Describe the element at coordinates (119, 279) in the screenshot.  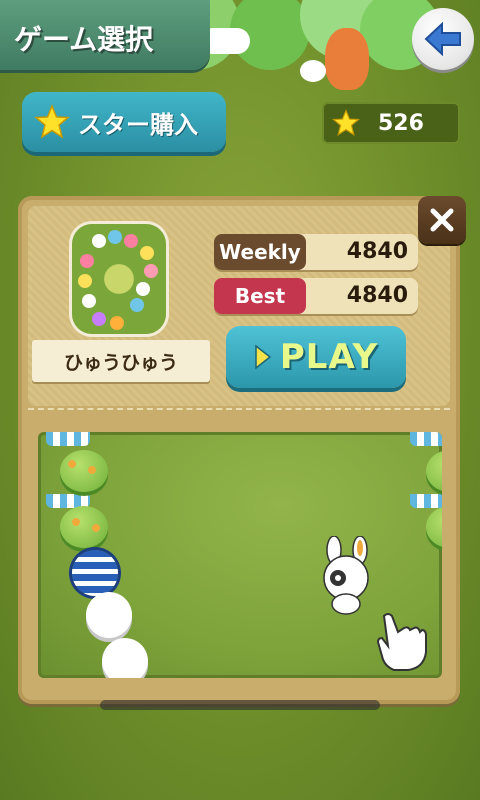
I see `stage-thumbnail` at that location.